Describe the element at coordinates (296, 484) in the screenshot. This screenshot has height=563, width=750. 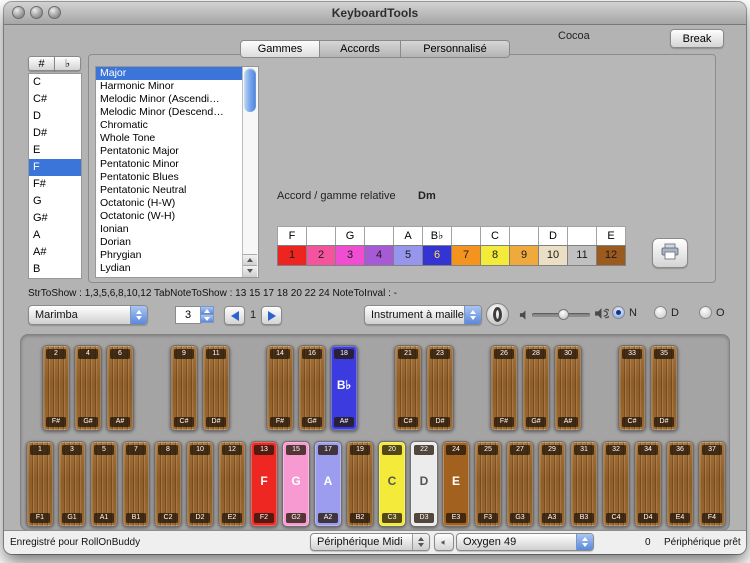
I see `keyboard-bar-g2: 15 G G2` at that location.